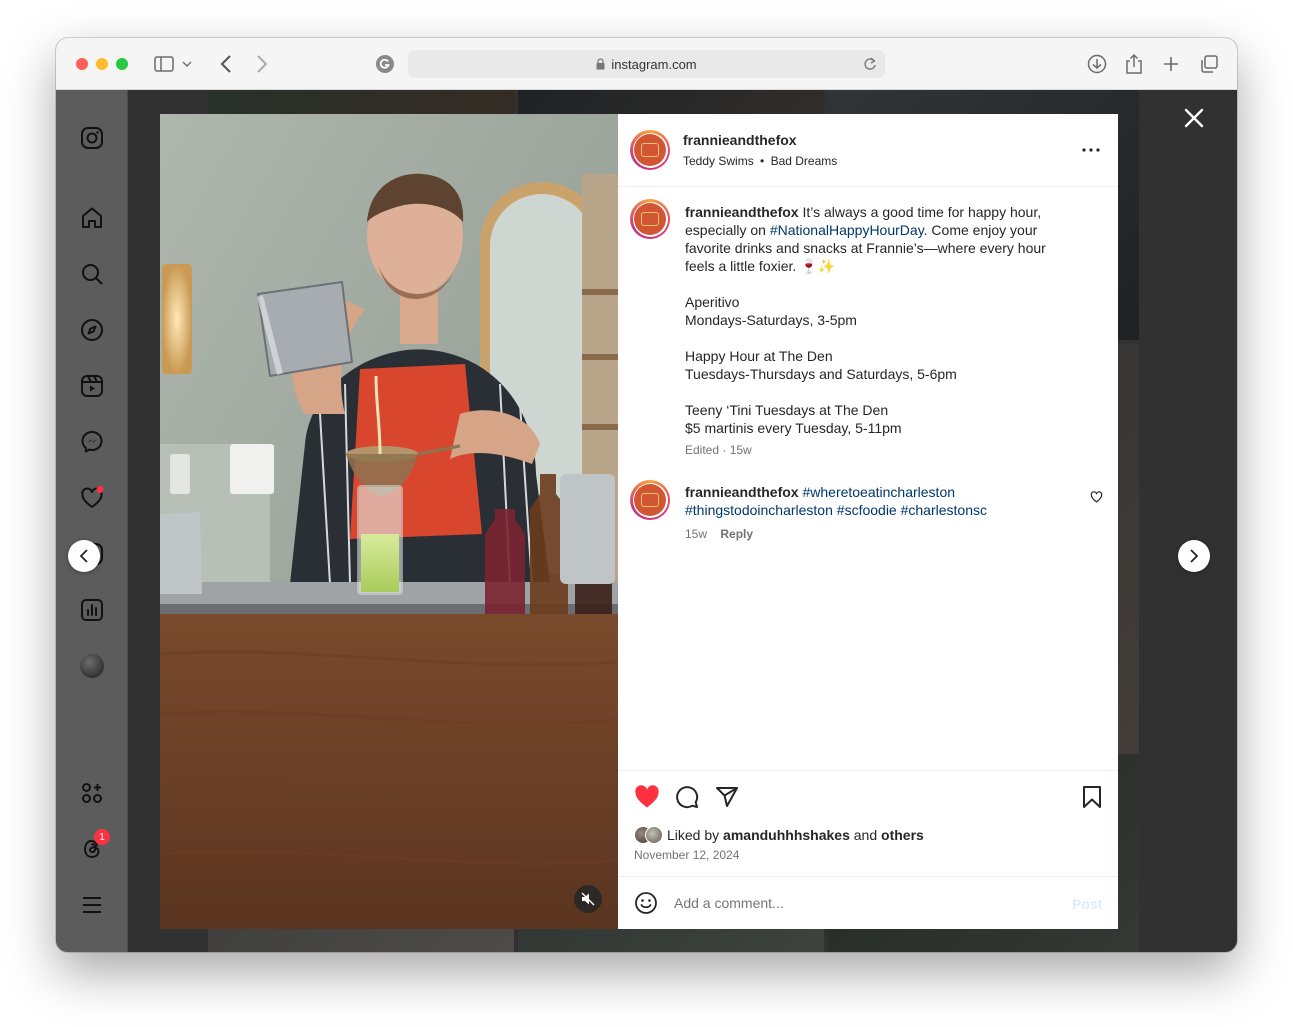  What do you see at coordinates (187, 64) in the screenshot?
I see `chevron-down-icon` at bounding box center [187, 64].